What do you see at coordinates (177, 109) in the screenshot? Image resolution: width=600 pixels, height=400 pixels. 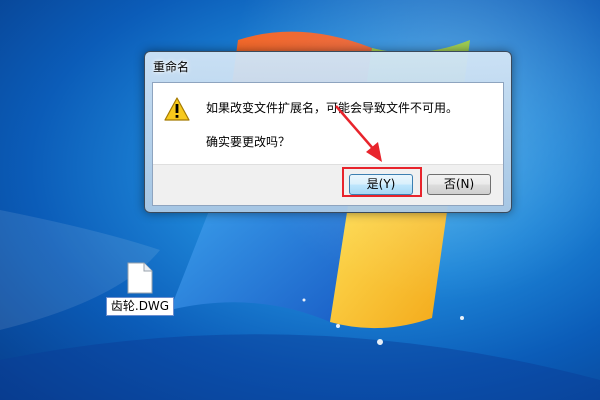 I see `warning-icon` at bounding box center [177, 109].